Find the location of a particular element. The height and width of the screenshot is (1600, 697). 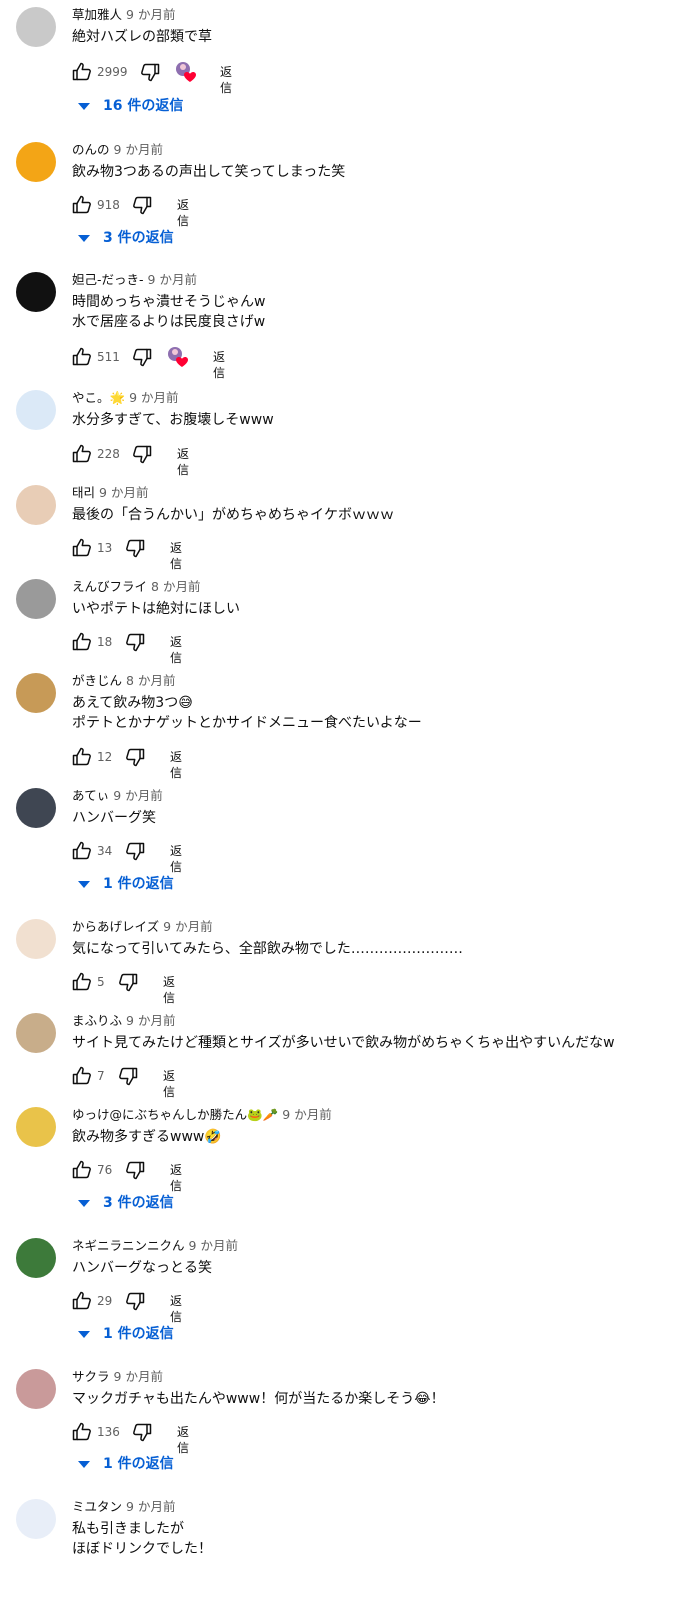

comment-text-line: 飲み物多すぎるwww🤣 is located at coordinates (147, 1137).